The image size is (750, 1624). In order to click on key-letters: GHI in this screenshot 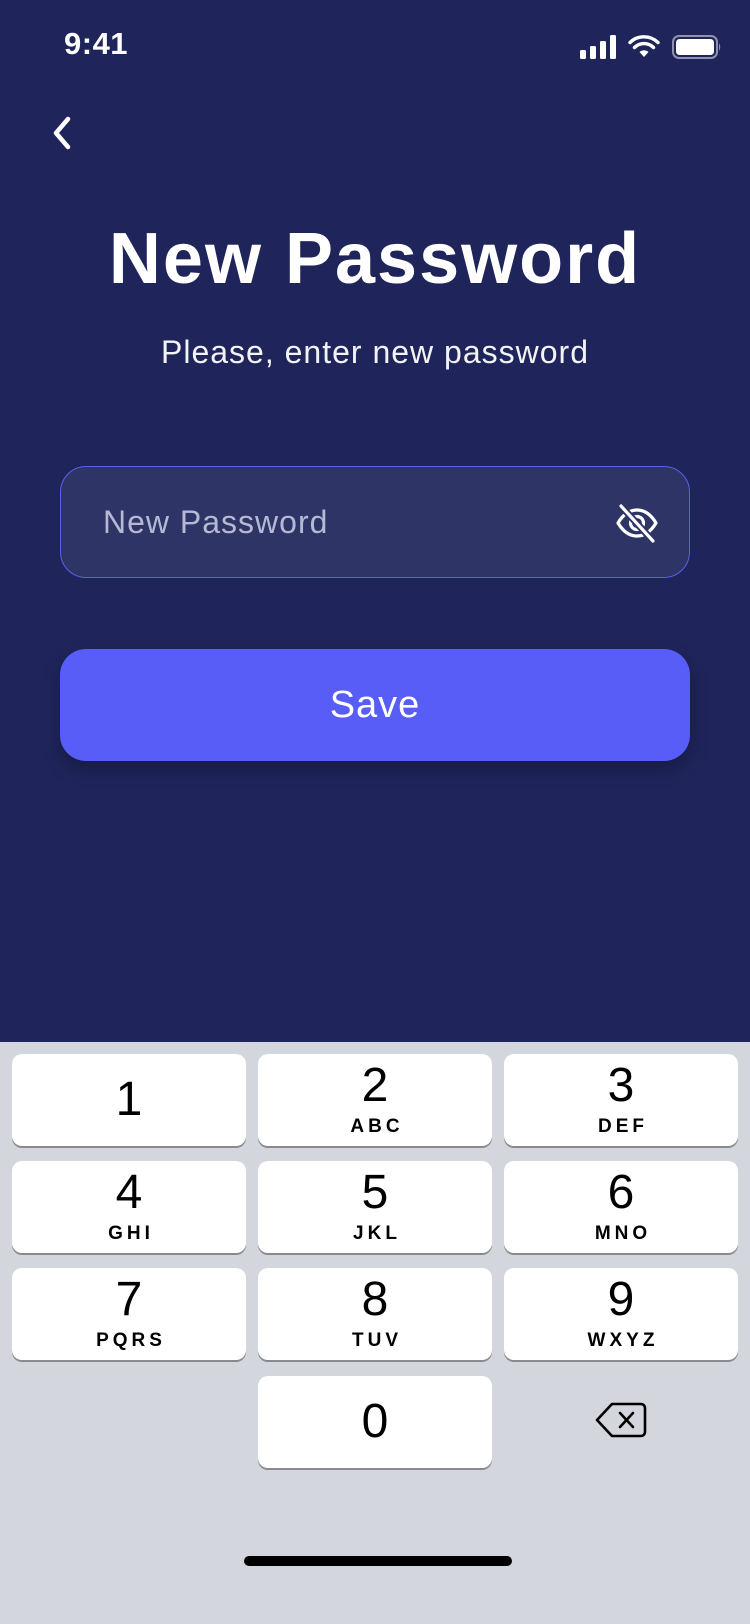, I will do `click(131, 1233)`.